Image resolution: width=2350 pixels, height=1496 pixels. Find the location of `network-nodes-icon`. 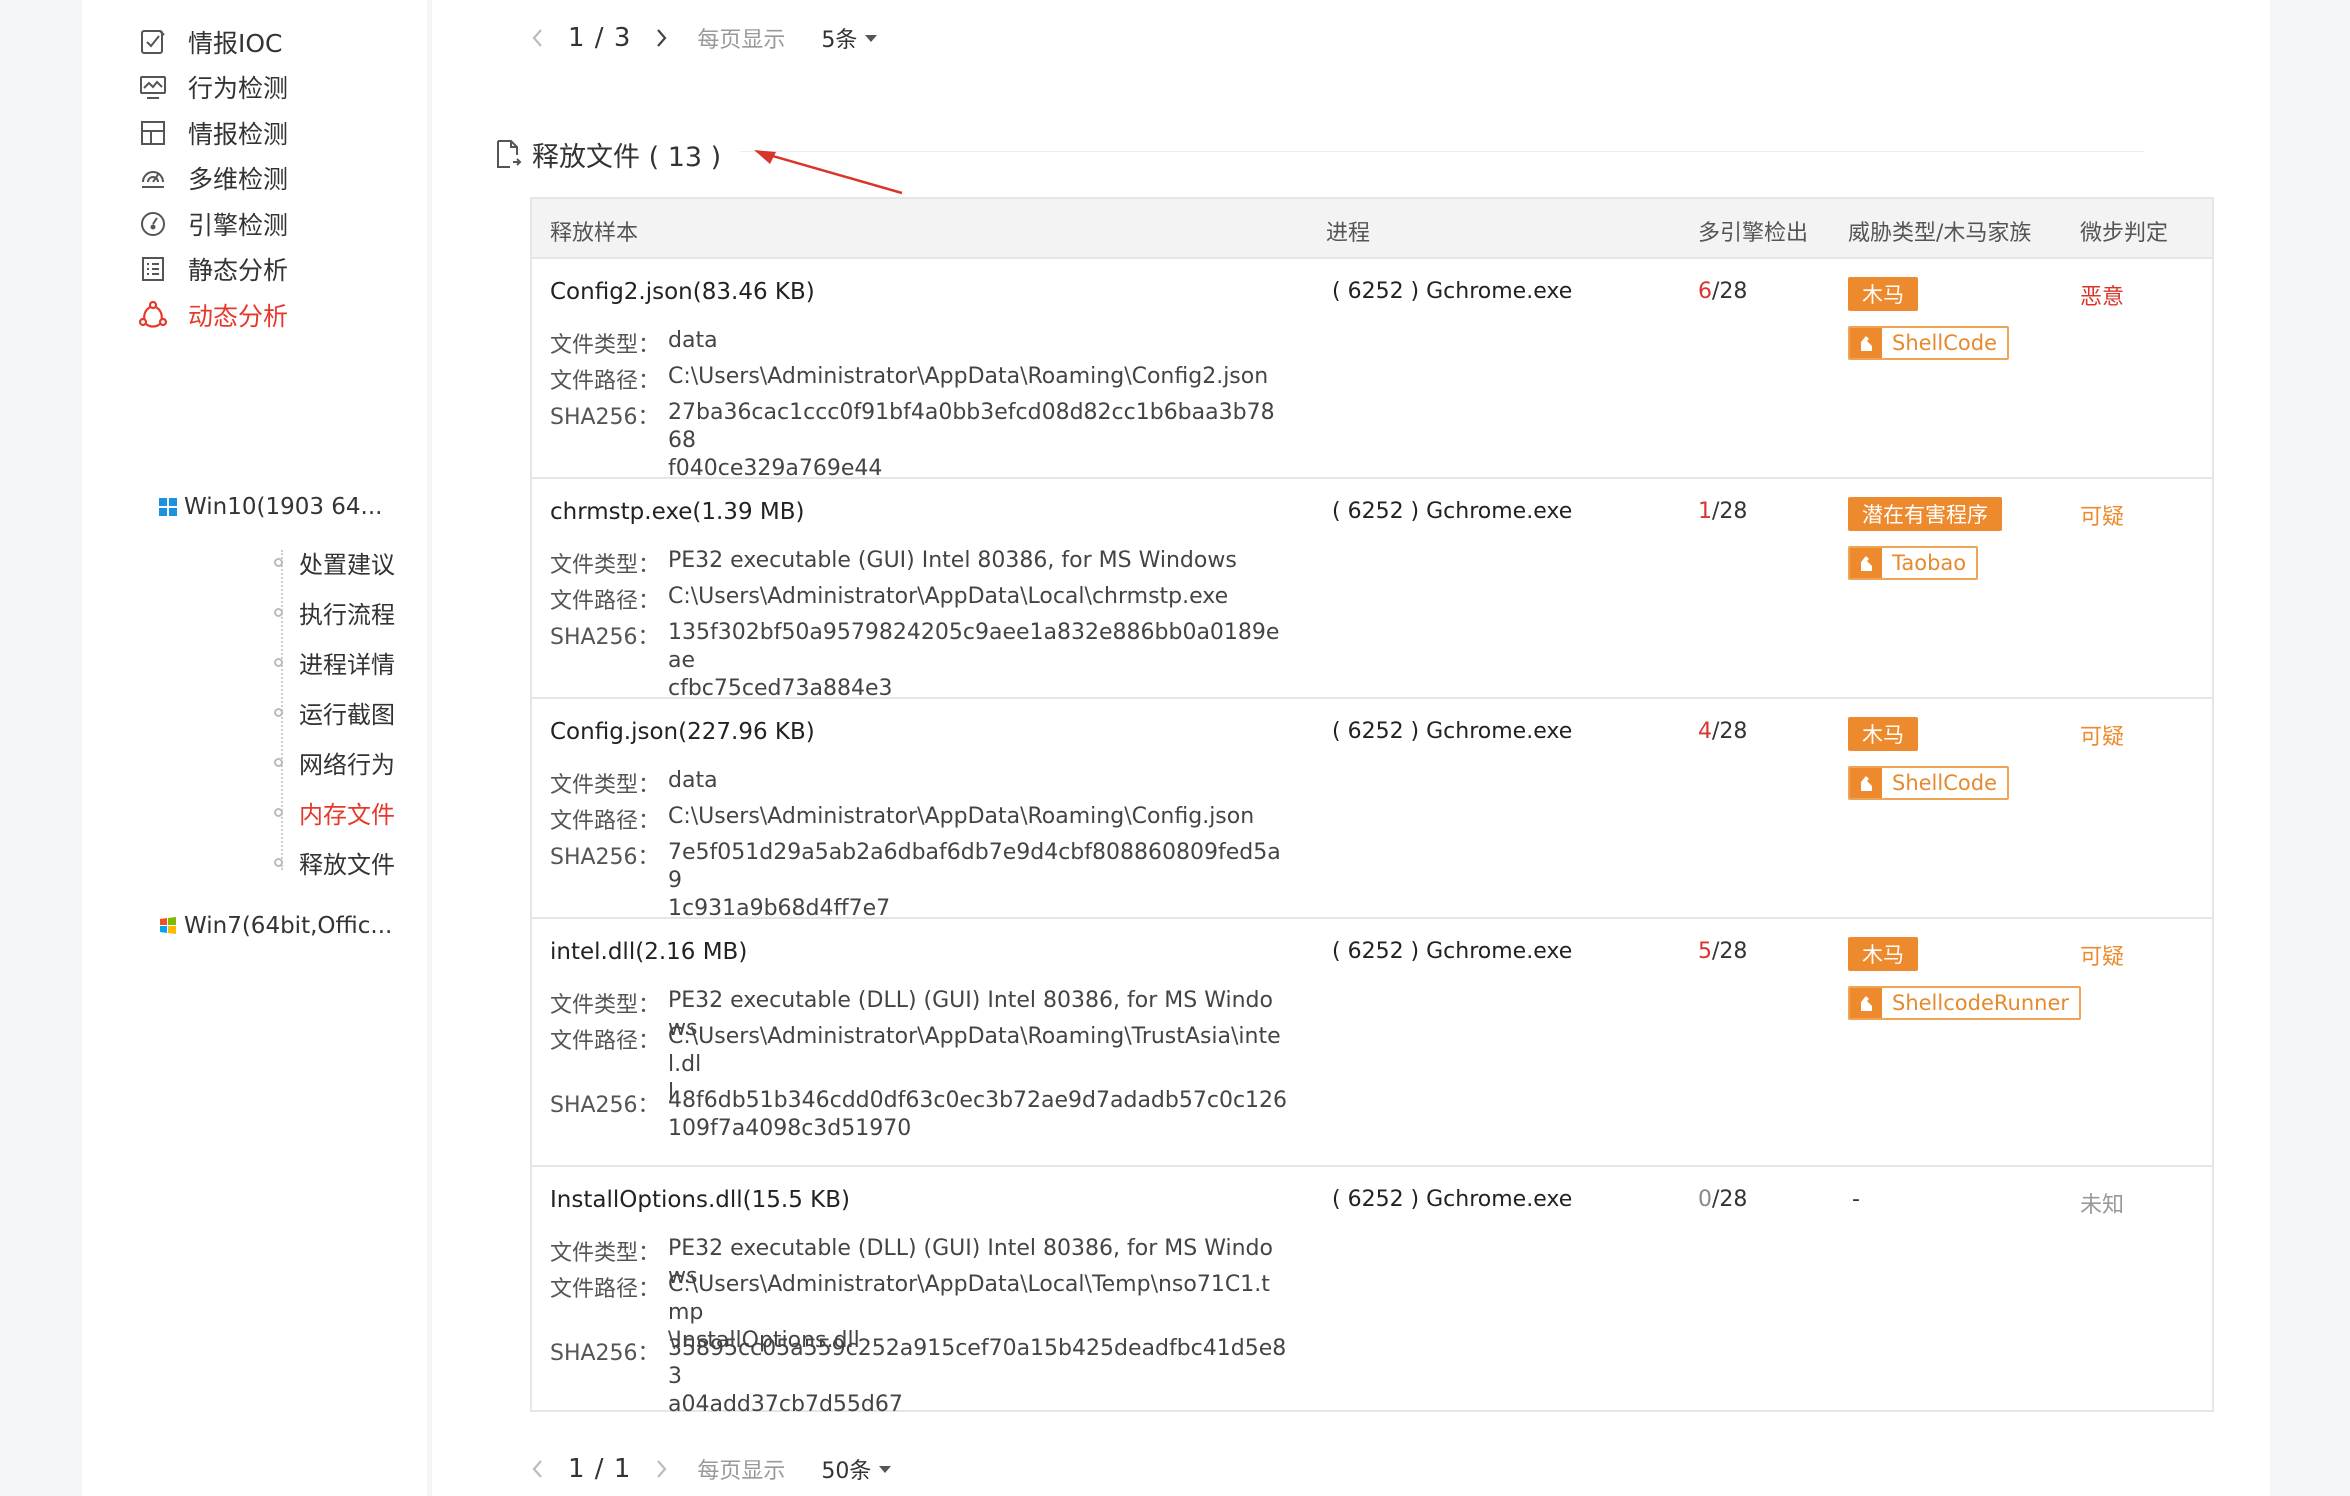

network-nodes-icon is located at coordinates (153, 315).